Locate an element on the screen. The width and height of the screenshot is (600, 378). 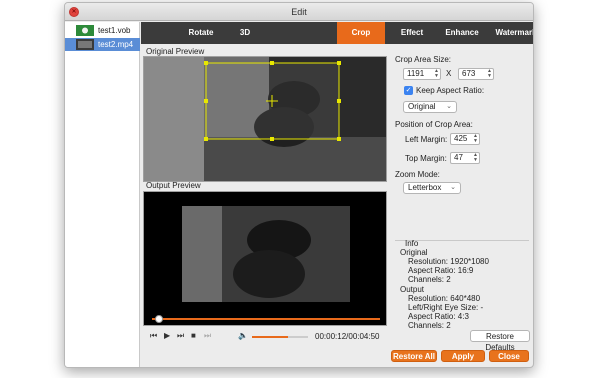
crop-height-value: 673 is located at coordinates (469, 73).